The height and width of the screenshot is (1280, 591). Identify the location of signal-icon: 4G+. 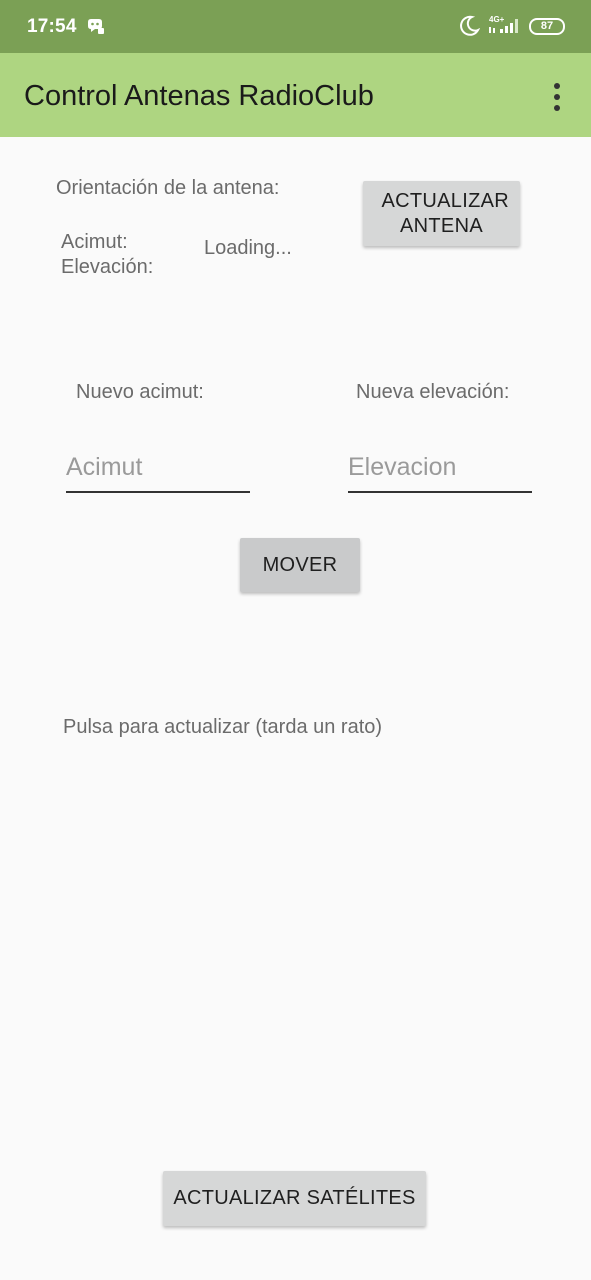
(505, 26).